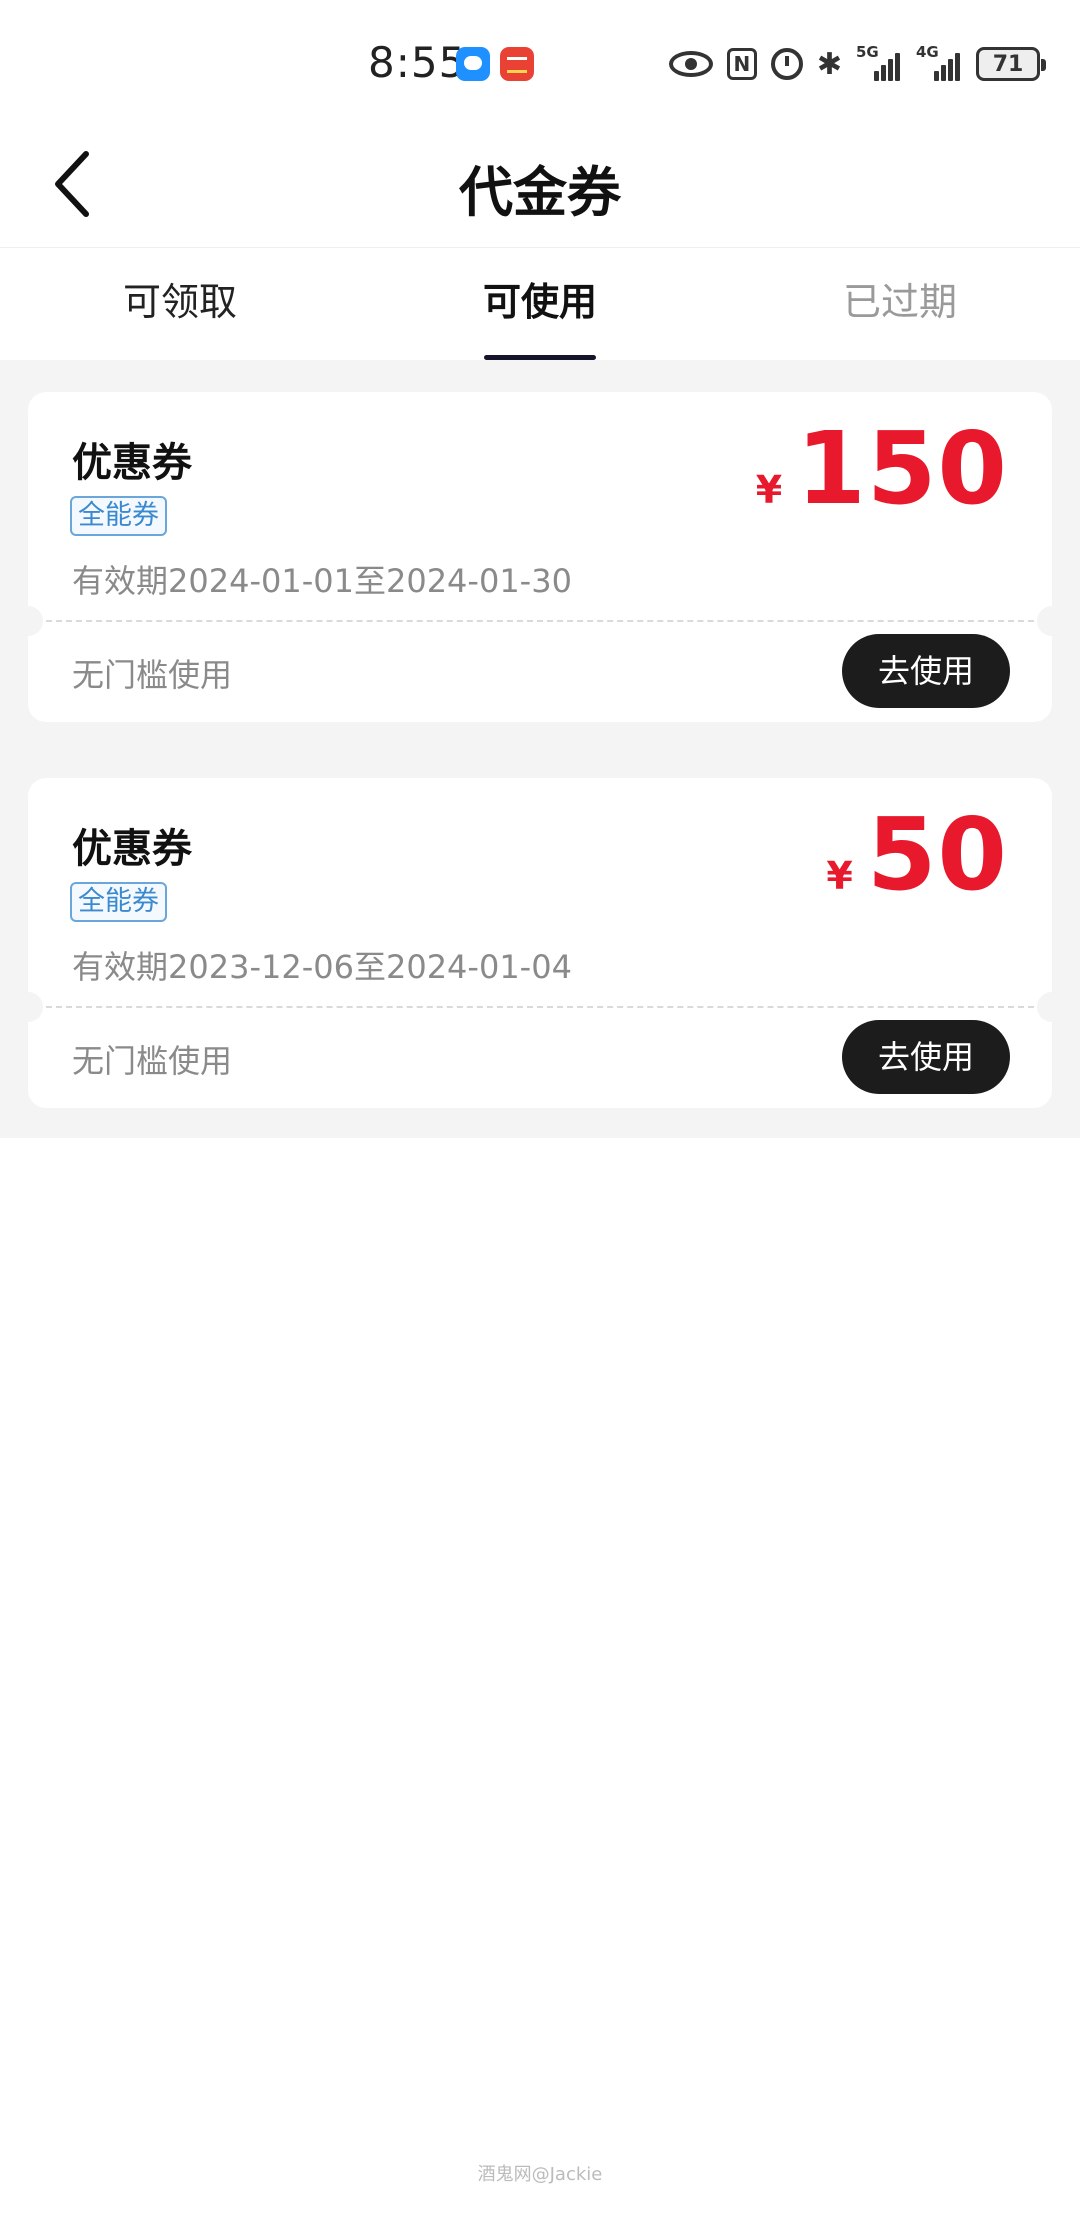 The height and width of the screenshot is (2227, 1080). What do you see at coordinates (927, 52) in the screenshot?
I see `signal-4g-label: 4G` at bounding box center [927, 52].